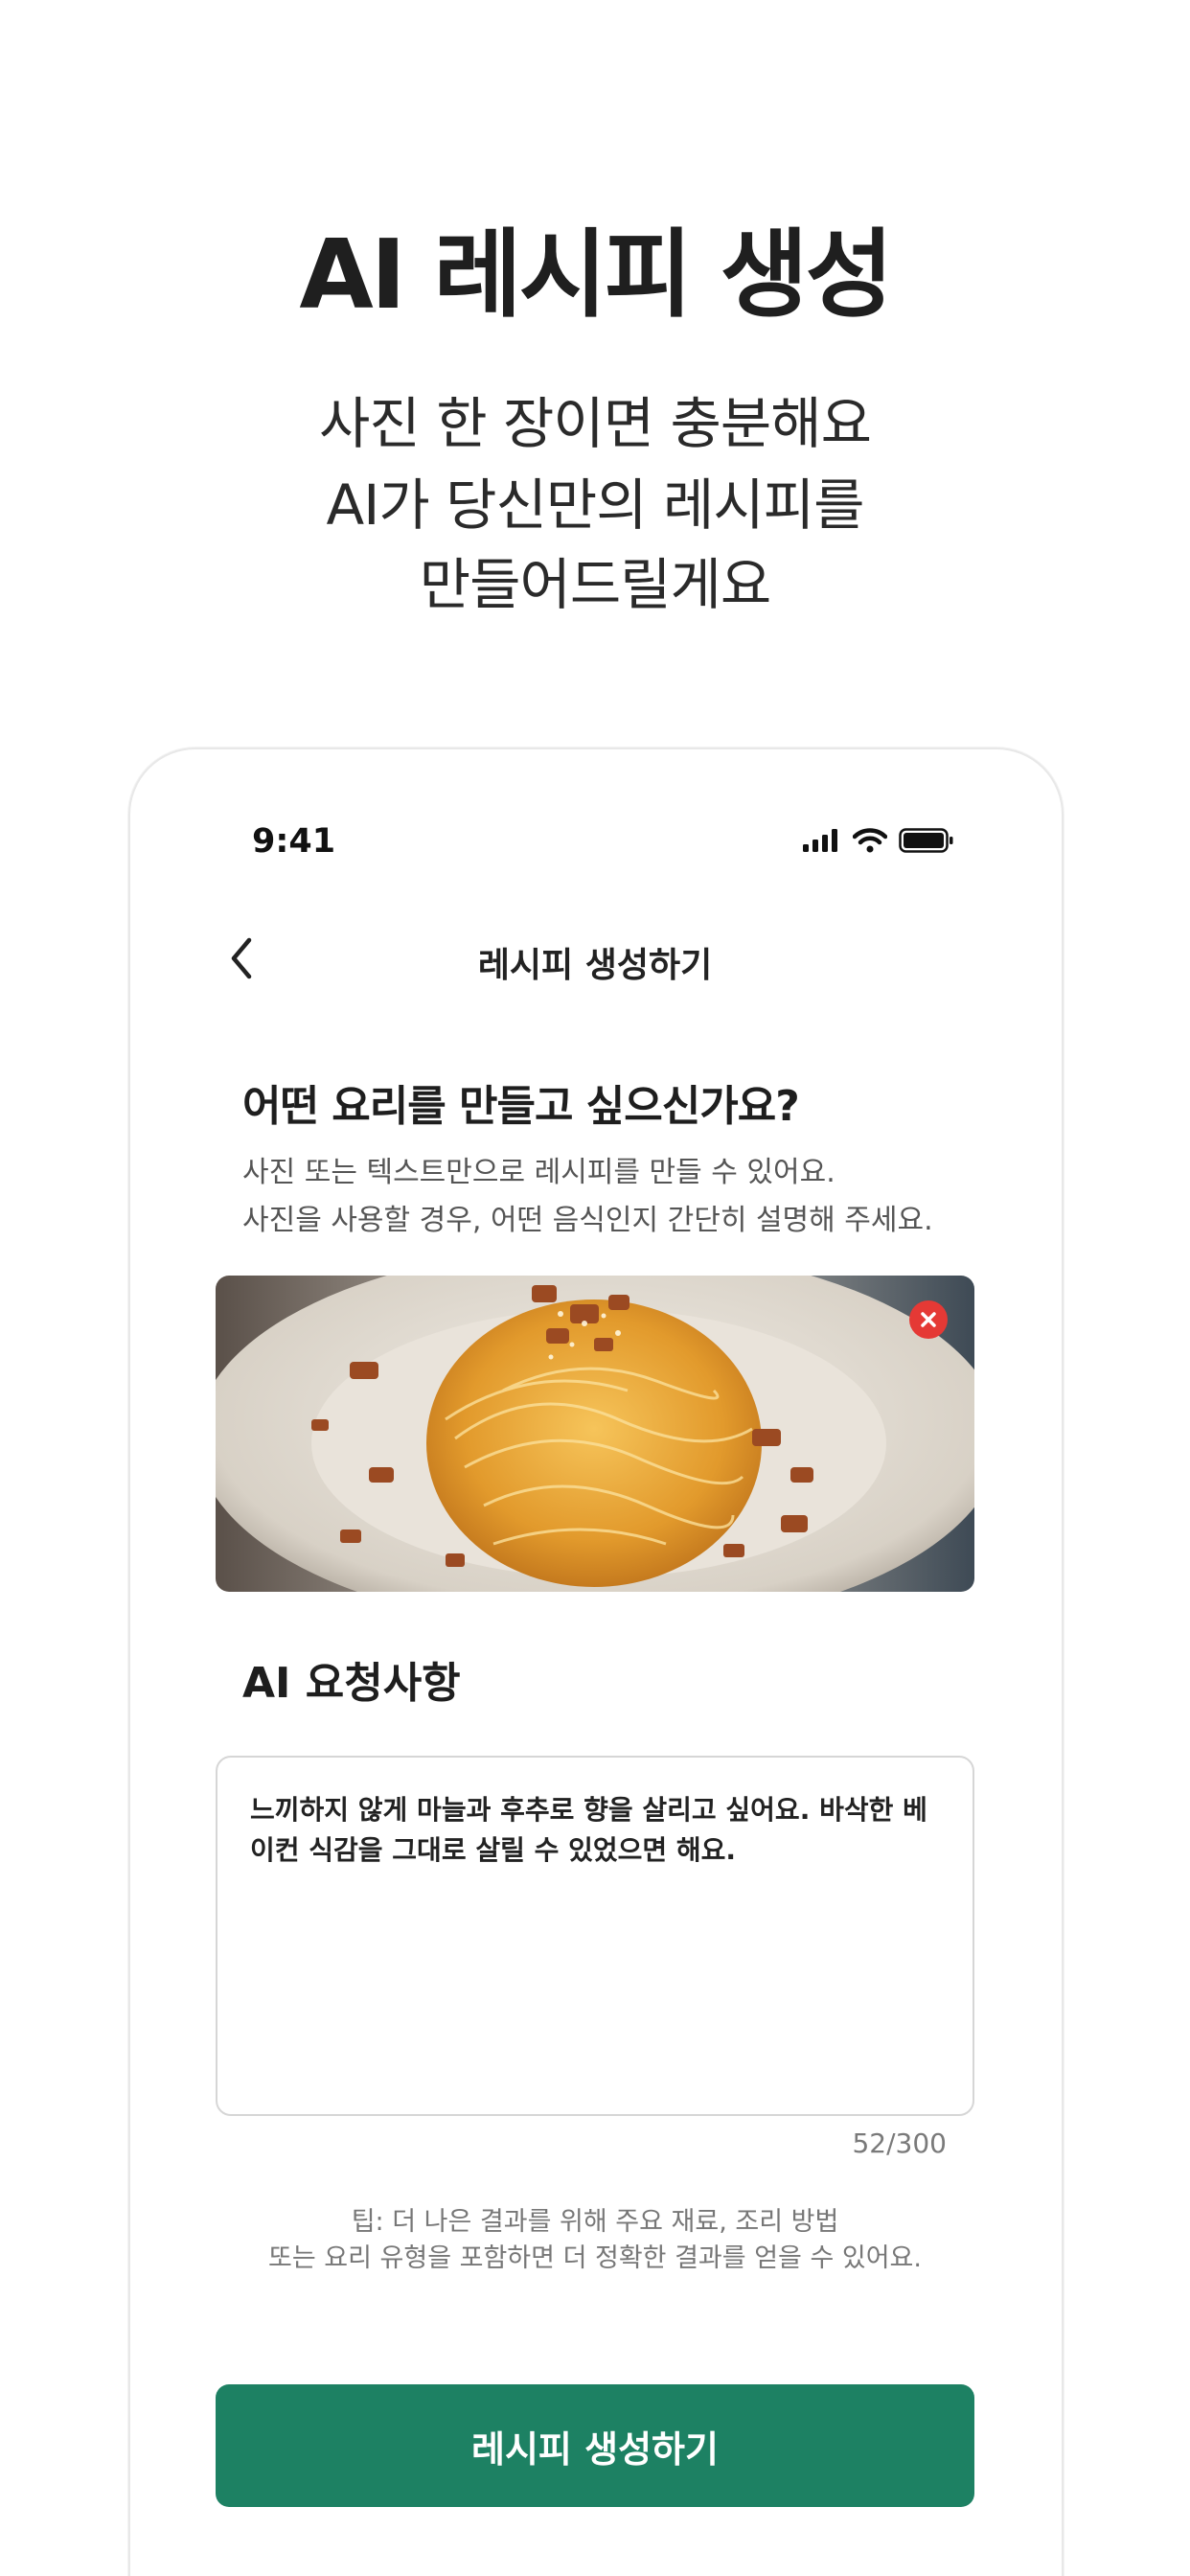 The height and width of the screenshot is (2576, 1190). I want to click on question-desc-line-1: 사진 또는 텍스트만으로 레시피를 만들 수 있어요., so click(539, 1172).